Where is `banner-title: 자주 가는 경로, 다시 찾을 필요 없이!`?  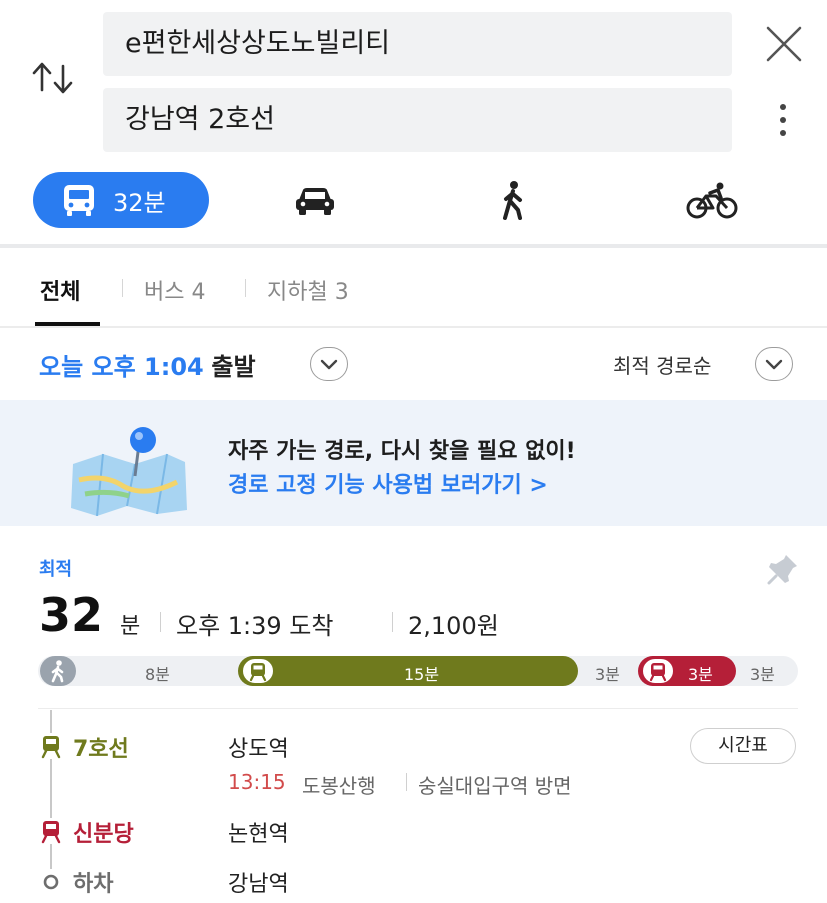
banner-title: 자주 가는 경로, 다시 찾을 필요 없이! is located at coordinates (402, 451).